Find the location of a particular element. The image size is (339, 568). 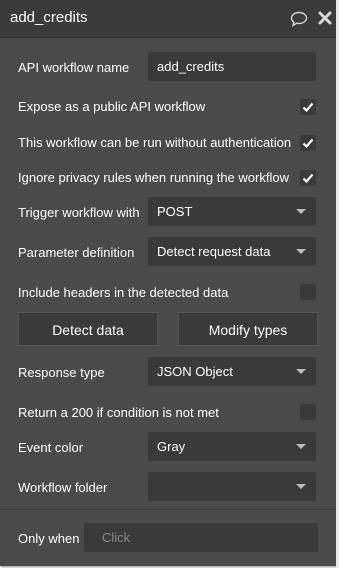

workflow-folder-label: Workflow folder is located at coordinates (63, 487).